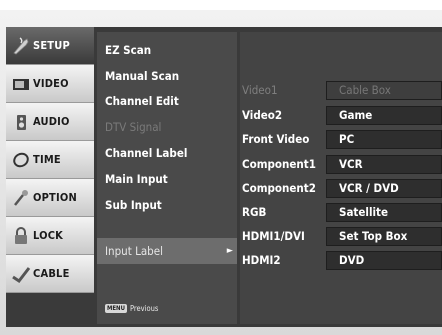 Image resolution: width=442 pixels, height=335 pixels. What do you see at coordinates (128, 50) in the screenshot?
I see `menu-item-ez-scan: EZ Scan` at bounding box center [128, 50].